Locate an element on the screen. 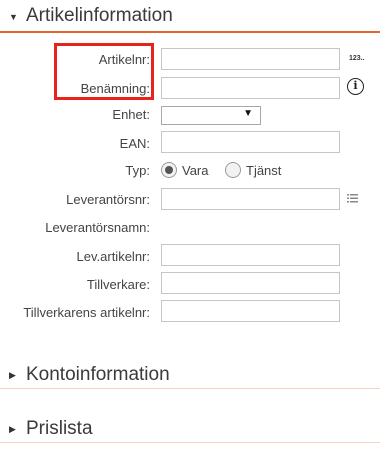 The height and width of the screenshot is (452, 380). lev-artikelnr-label: Lev.artikelnr: is located at coordinates (113, 256).